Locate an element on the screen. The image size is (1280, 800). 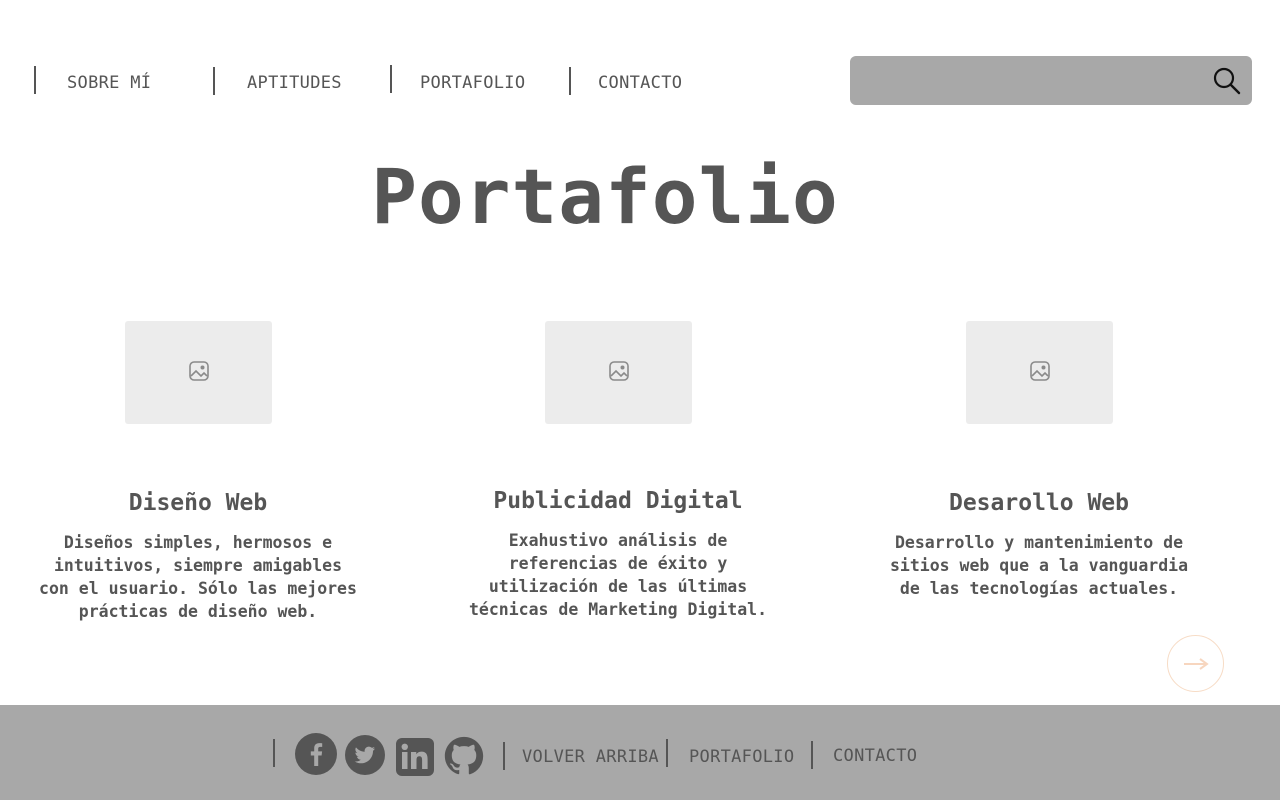
twitter-icon is located at coordinates (365, 755).